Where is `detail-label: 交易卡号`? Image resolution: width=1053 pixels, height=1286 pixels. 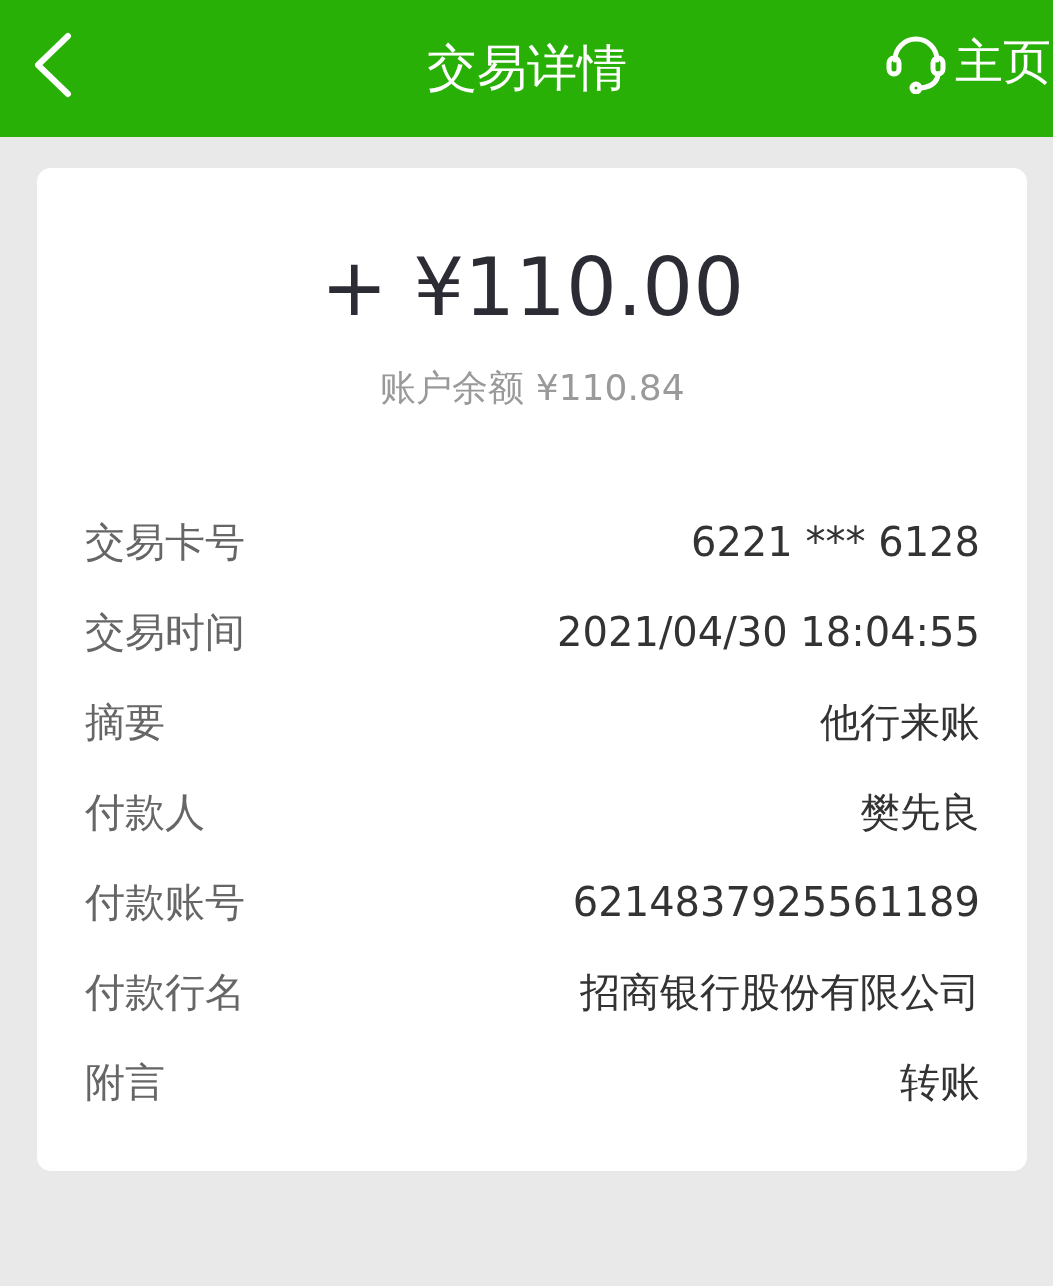 detail-label: 交易卡号 is located at coordinates (165, 542).